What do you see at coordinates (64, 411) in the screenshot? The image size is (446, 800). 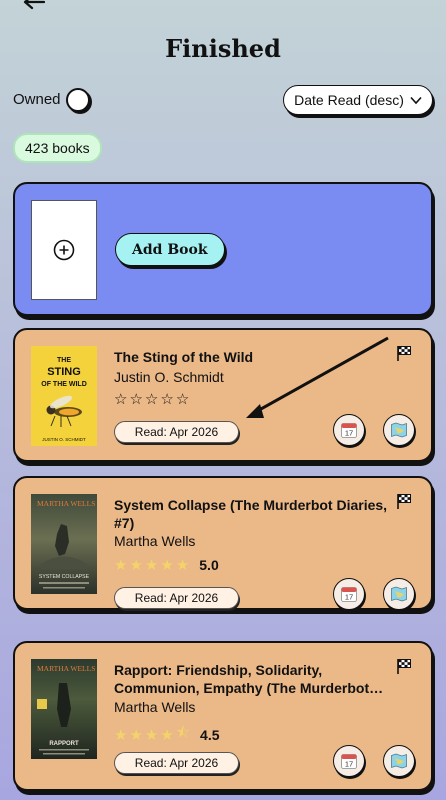 I see `wasp-illustration` at bounding box center [64, 411].